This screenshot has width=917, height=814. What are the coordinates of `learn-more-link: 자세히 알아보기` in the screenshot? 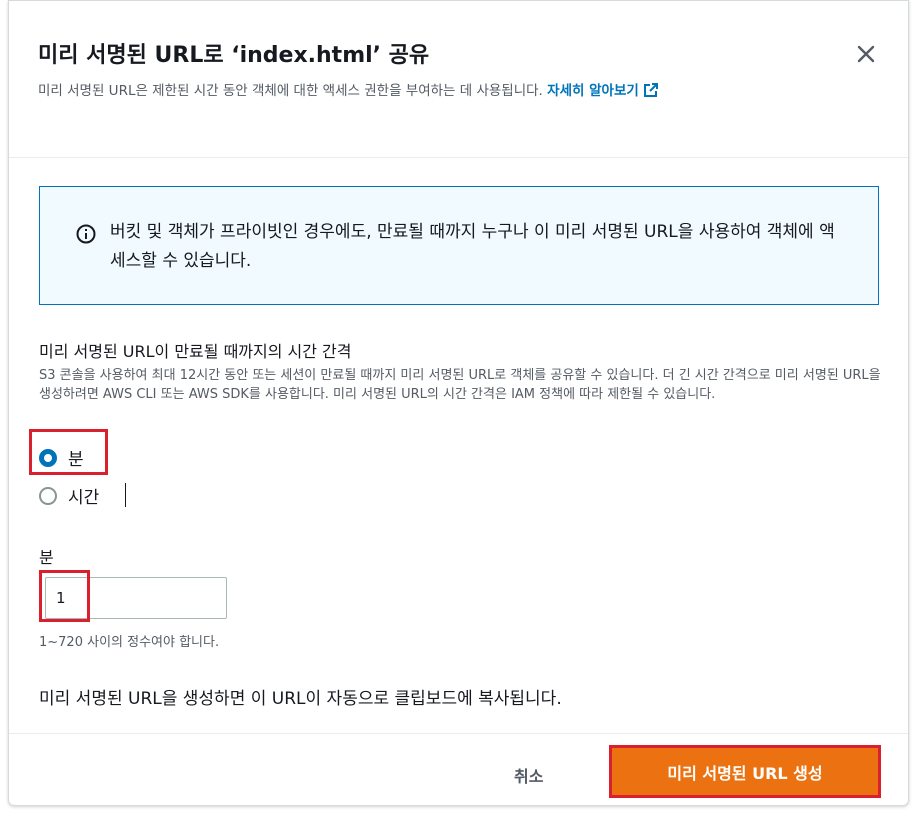 It's located at (603, 91).